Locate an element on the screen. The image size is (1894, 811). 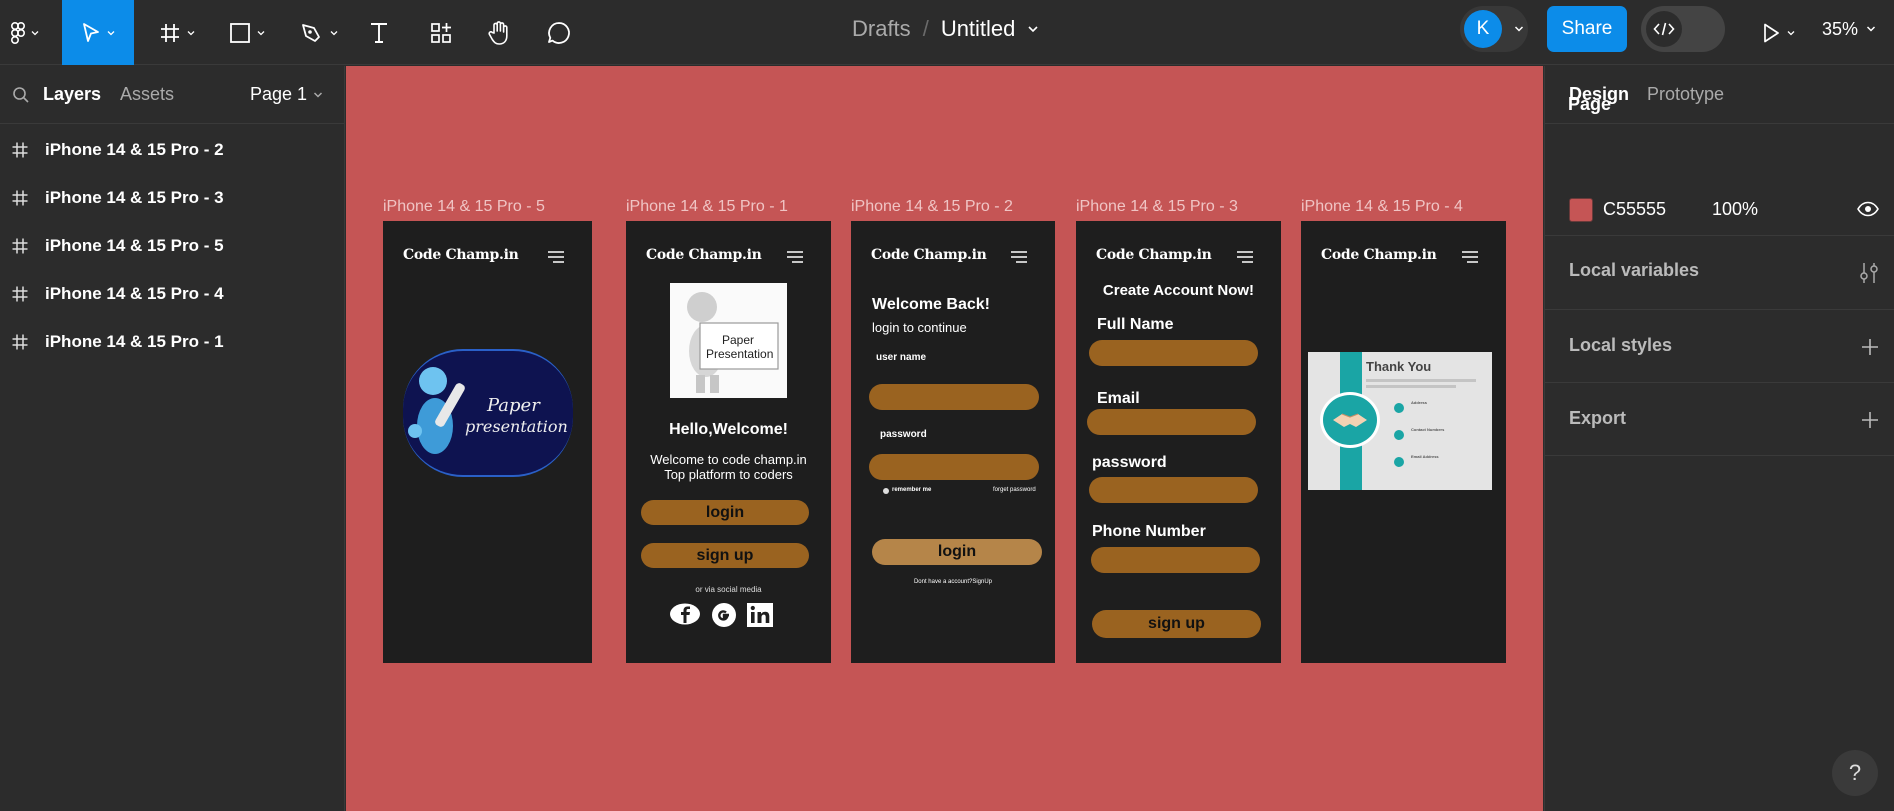
shape-tool-button is located at coordinates (247, 32).